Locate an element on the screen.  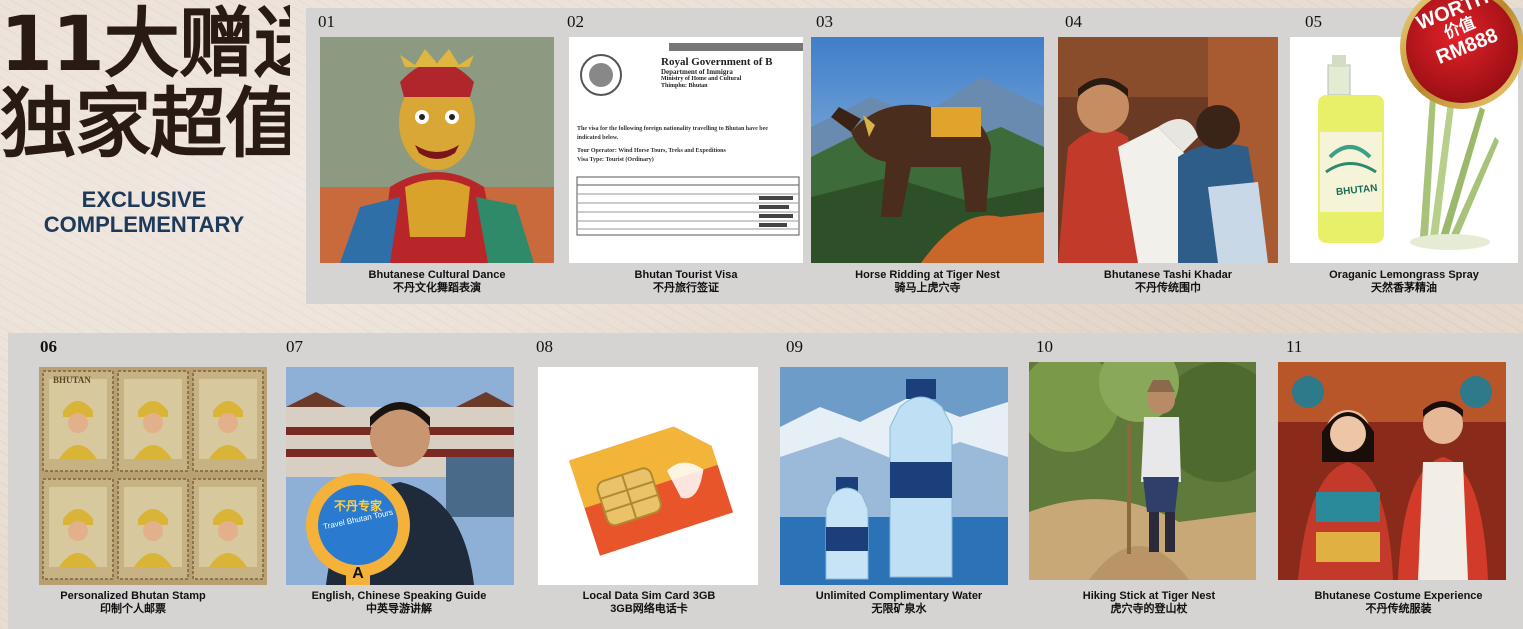
mask-dancer-photo is located at coordinates (437, 150).